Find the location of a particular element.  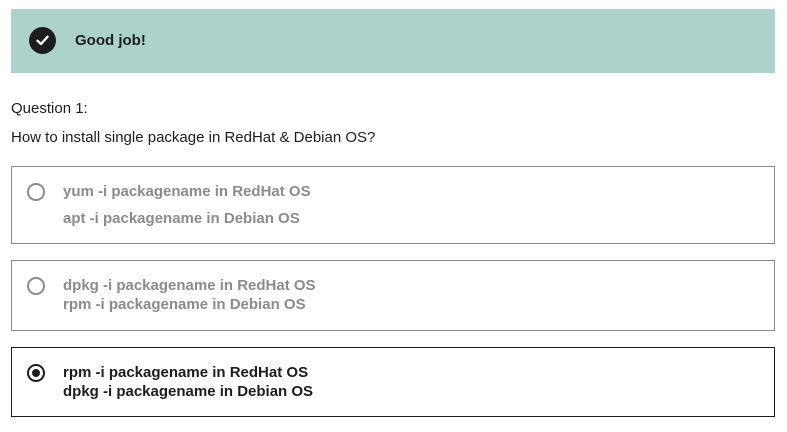

result-banner: Good job! is located at coordinates (393, 41).